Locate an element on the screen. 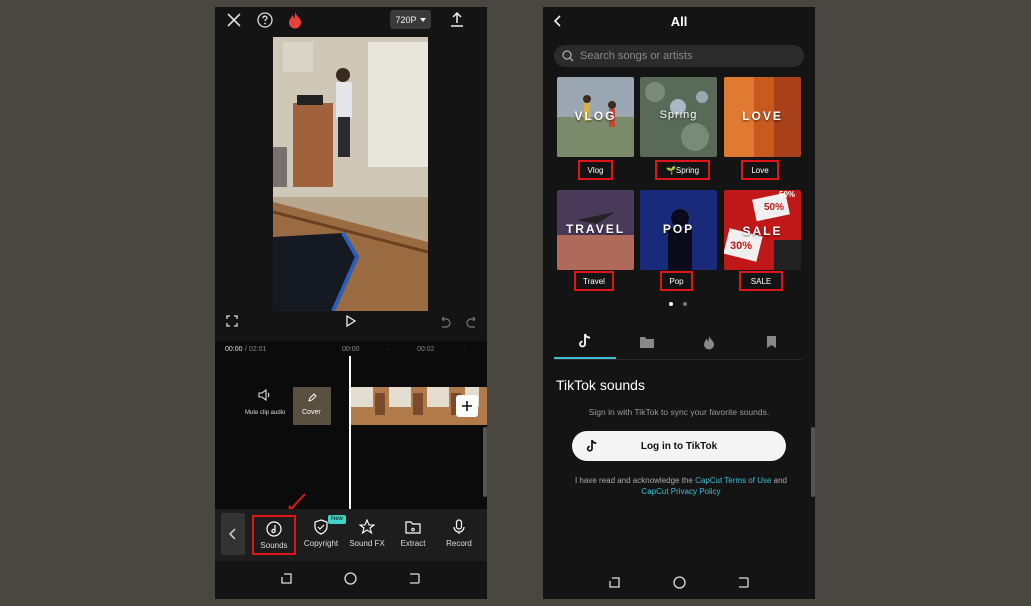 Image resolution: width=1031 pixels, height=606 pixels. music-note-icon is located at coordinates (274, 529).